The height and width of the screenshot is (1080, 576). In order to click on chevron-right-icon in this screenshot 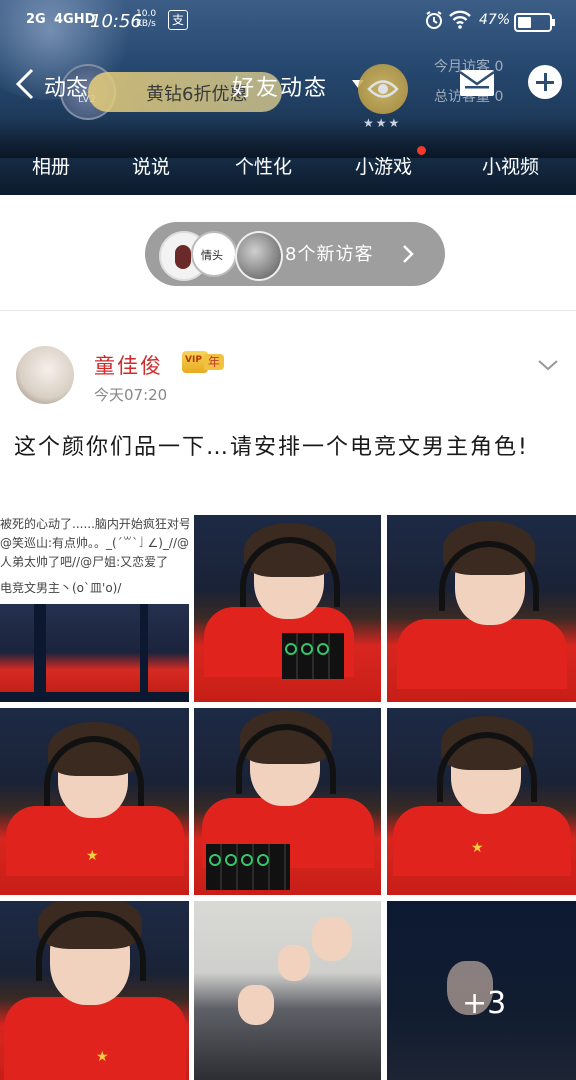, I will do `click(408, 254)`.